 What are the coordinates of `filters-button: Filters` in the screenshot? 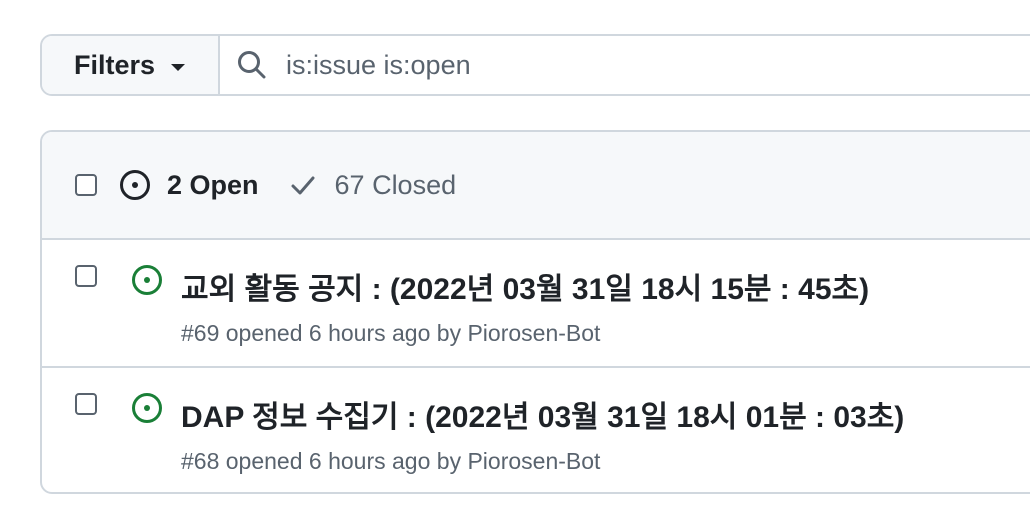 It's located at (131, 65).